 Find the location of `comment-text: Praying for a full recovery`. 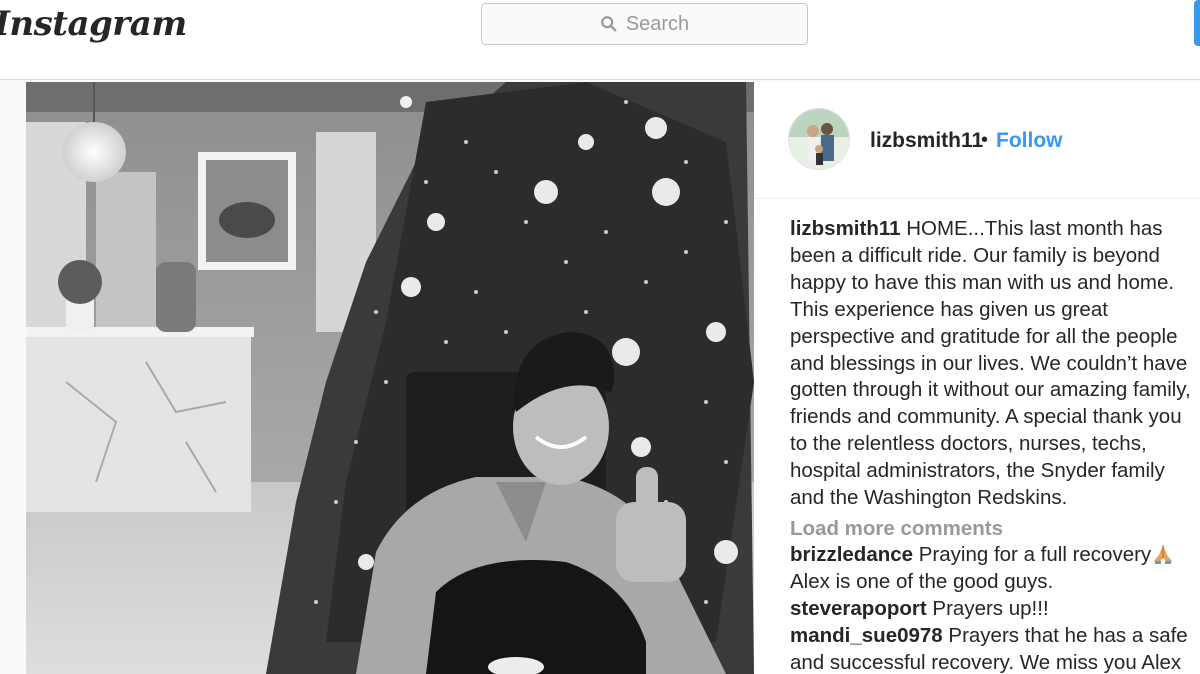

comment-text: Praying for a full recovery is located at coordinates (1035, 554).